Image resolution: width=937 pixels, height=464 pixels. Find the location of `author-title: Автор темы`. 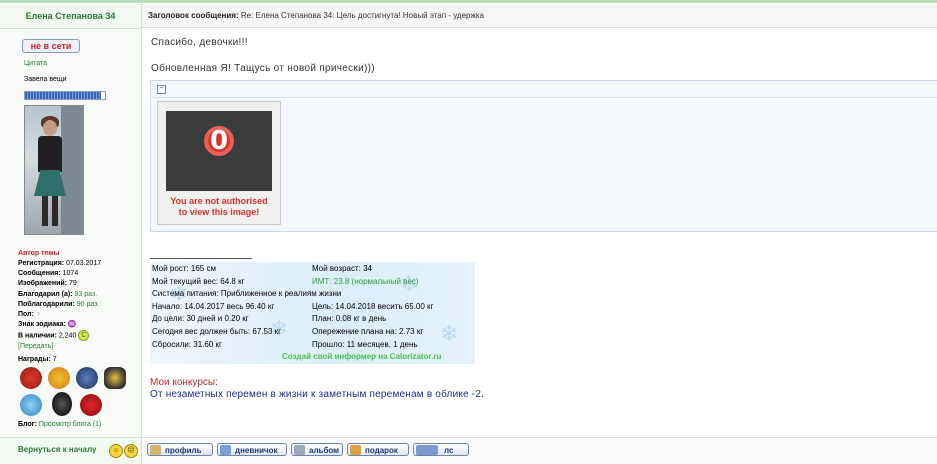

author-title: Автор темы is located at coordinates (39, 253).